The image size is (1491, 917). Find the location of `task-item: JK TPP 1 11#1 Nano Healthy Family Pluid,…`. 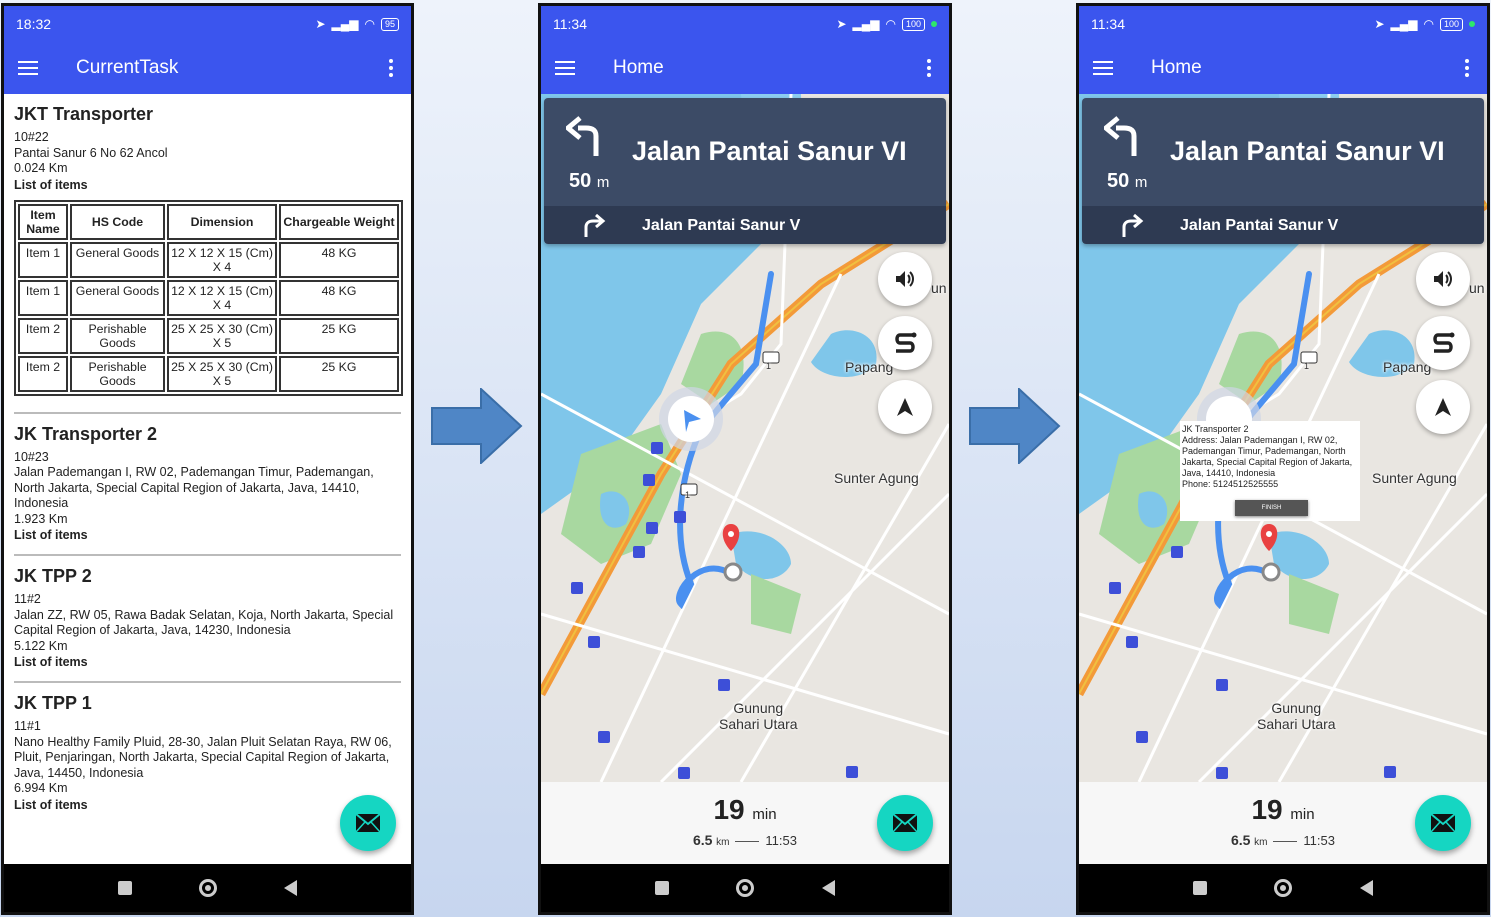

task-item: JK TPP 1 11#1 Nano Healthy Family Pluid,… is located at coordinates (207, 758).